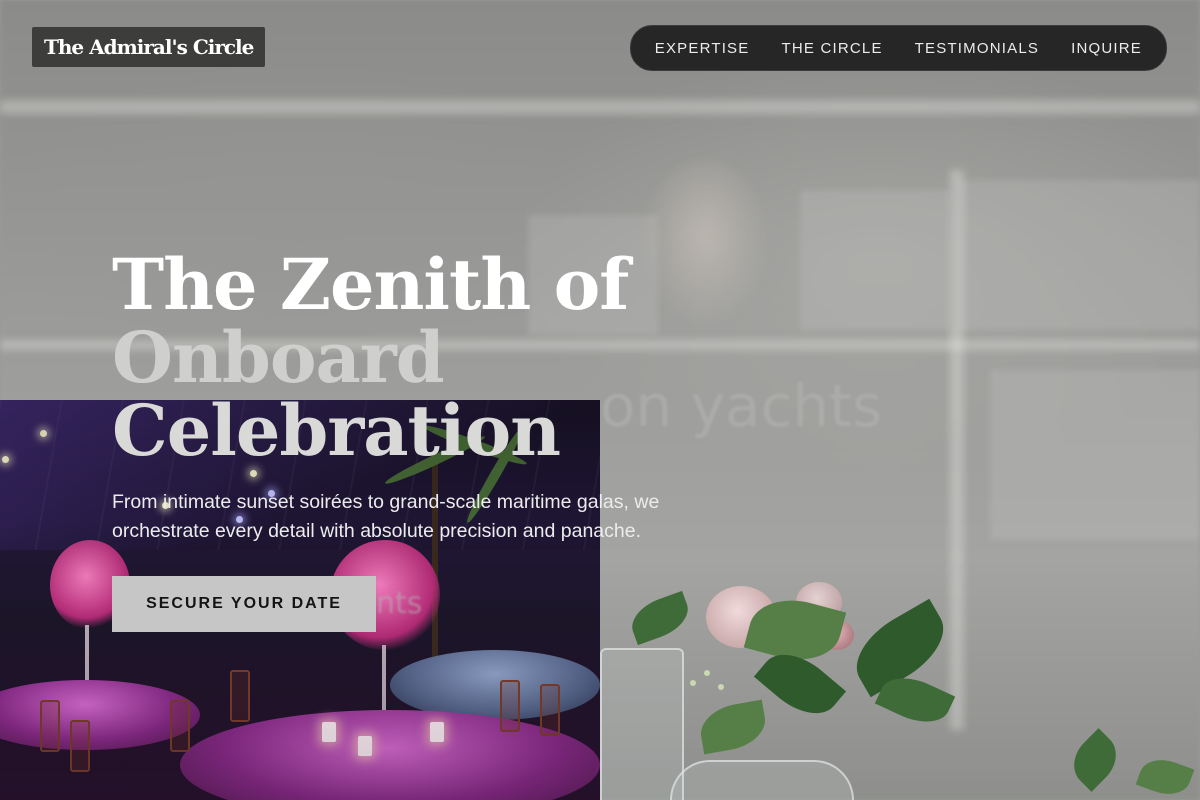 The width and height of the screenshot is (1200, 800). What do you see at coordinates (149, 47) in the screenshot?
I see `brand-logo: The Admiral's Circle` at bounding box center [149, 47].